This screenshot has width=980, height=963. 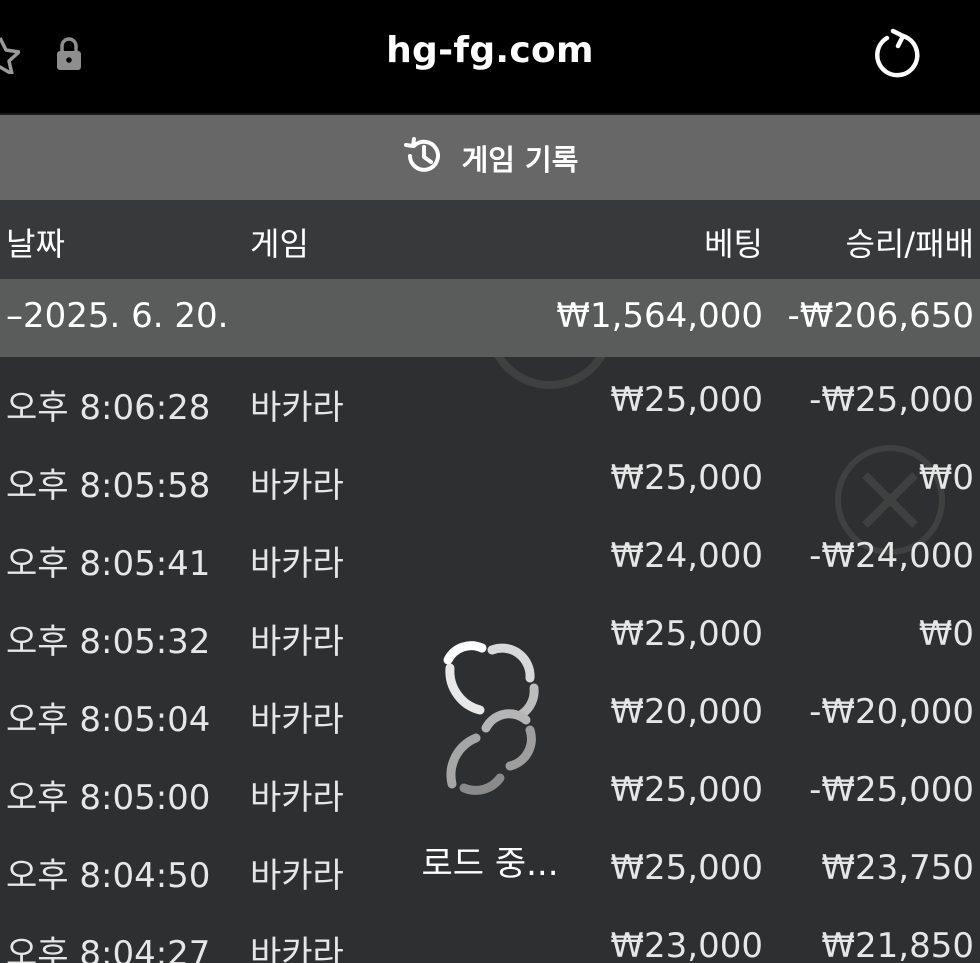 I want to click on group-date: –2025. 6. 20., so click(x=117, y=316).